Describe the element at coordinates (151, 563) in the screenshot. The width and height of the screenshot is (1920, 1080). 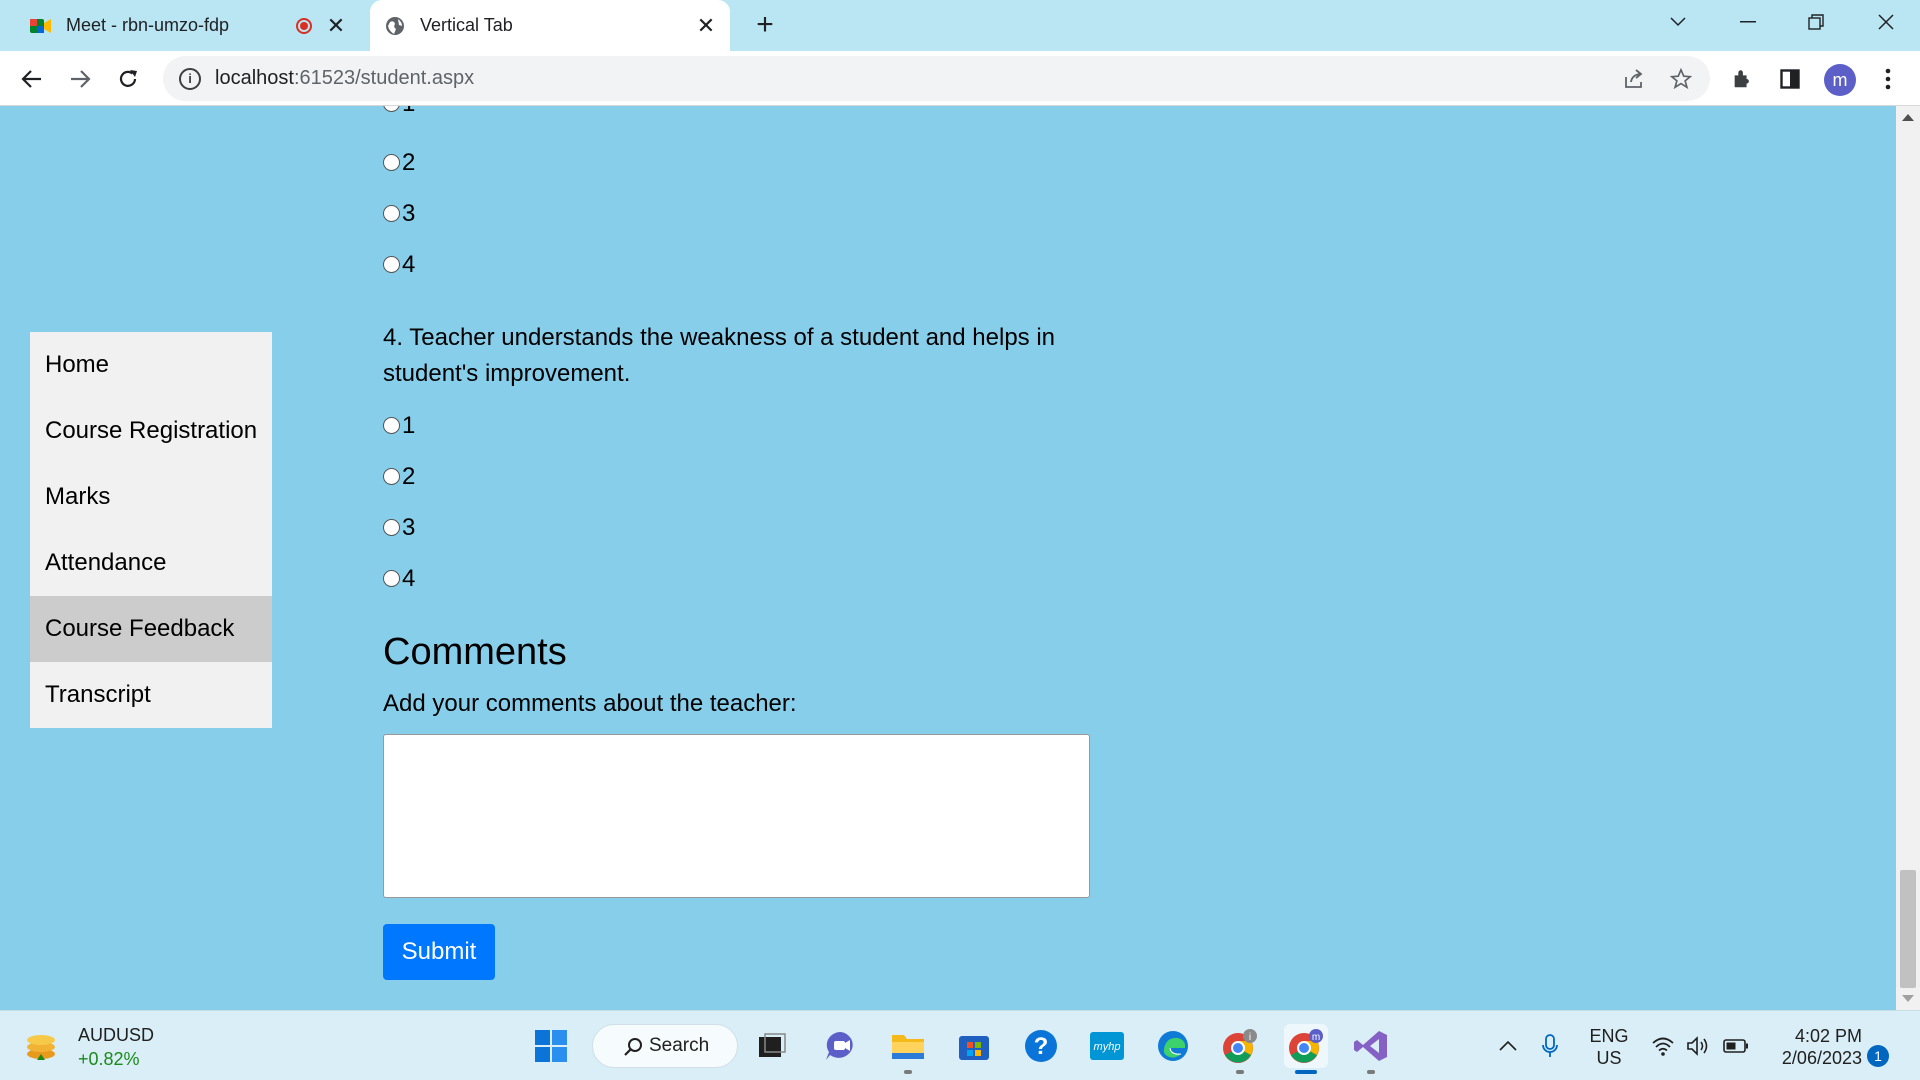
I see `sidebar-item-attendance: Attendance` at that location.